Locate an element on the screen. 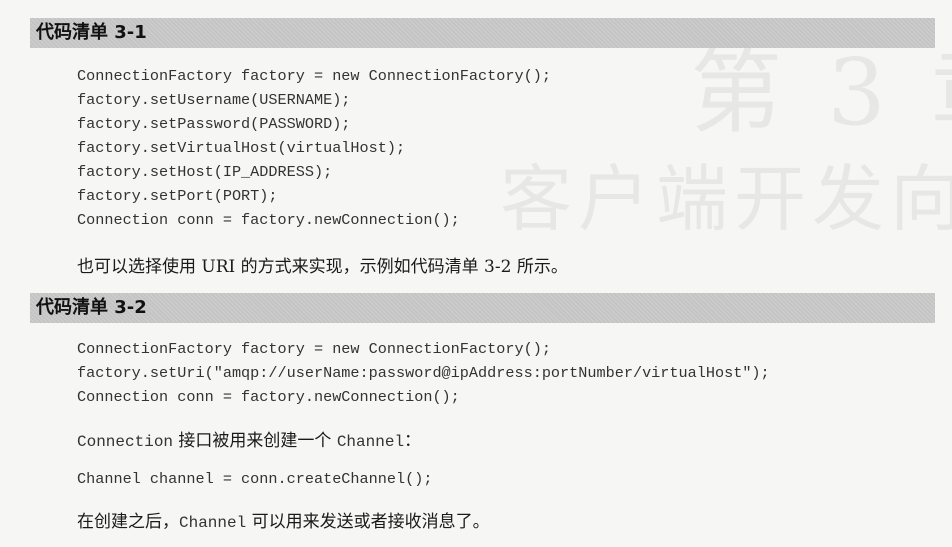 Image resolution: width=952 pixels, height=547 pixels. code-line: factory.setPassword(PASSWORD); is located at coordinates (214, 124).